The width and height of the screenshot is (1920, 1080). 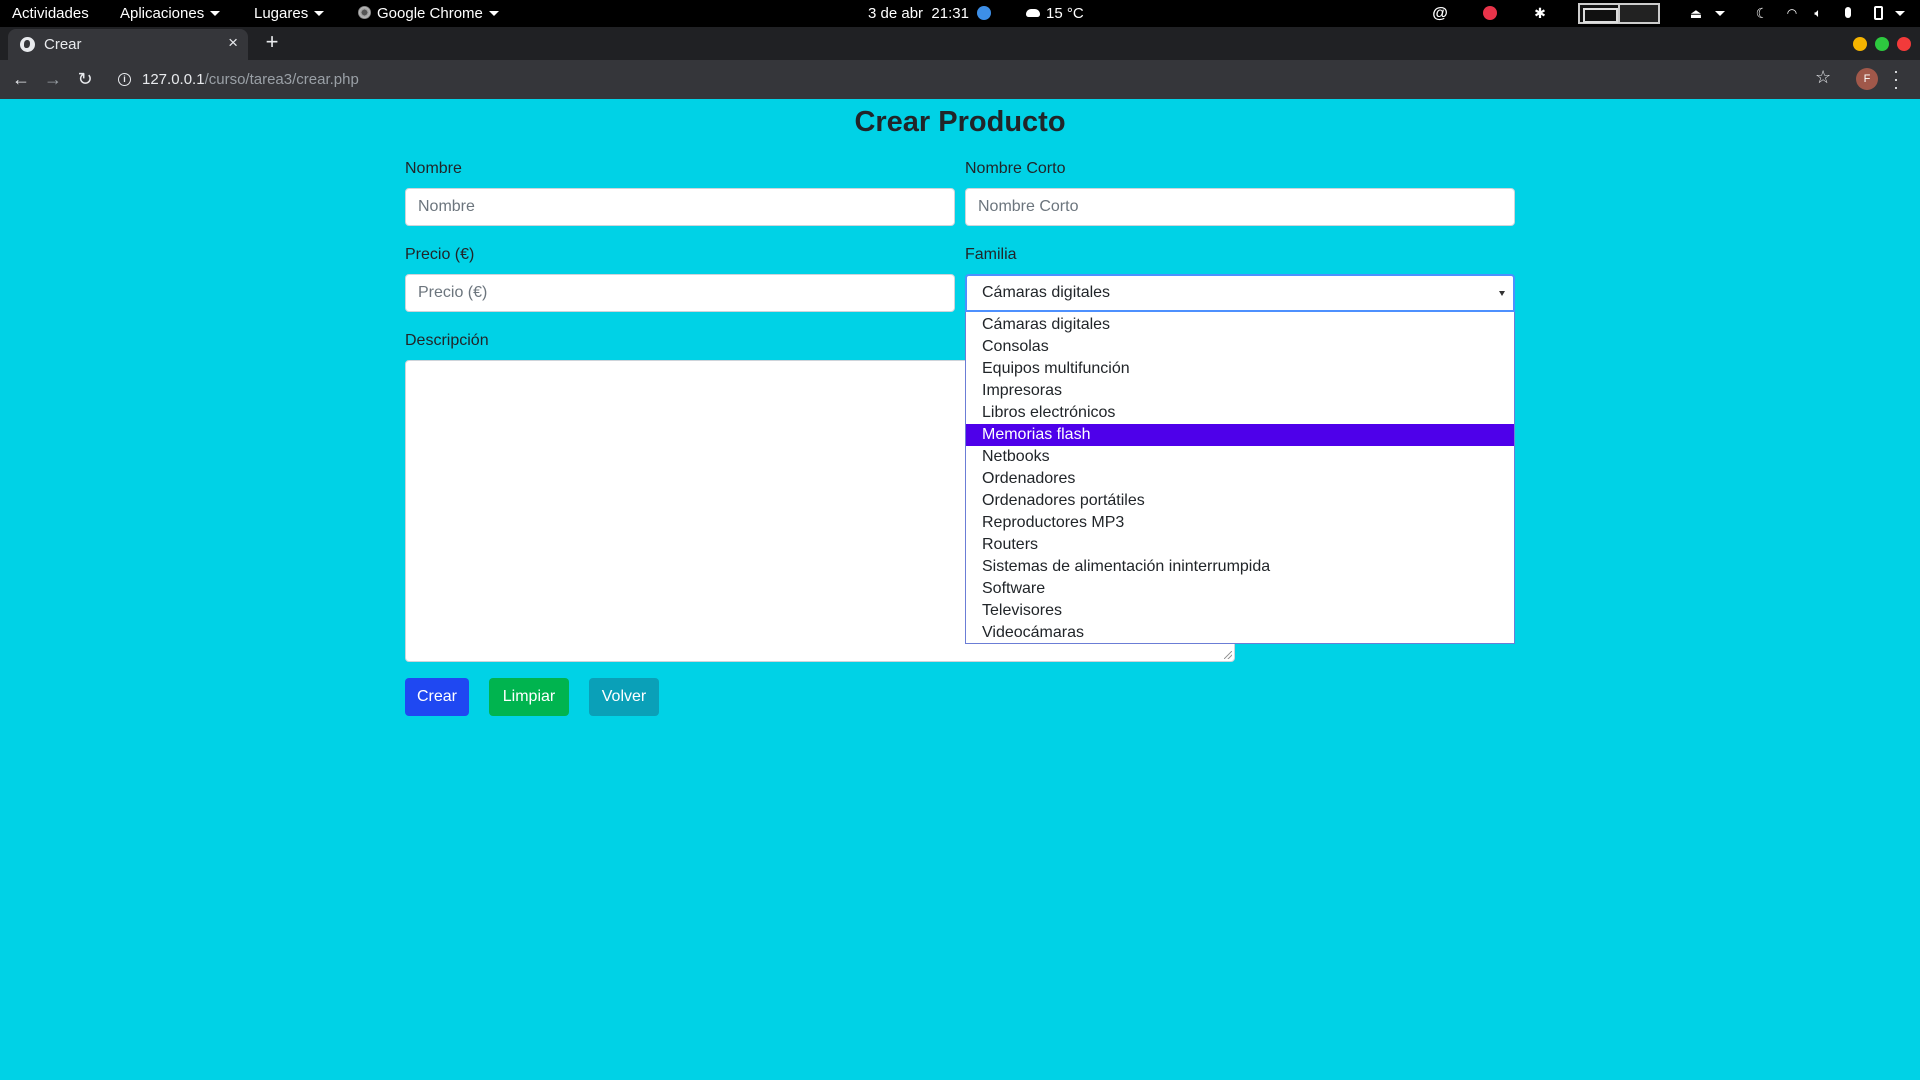 I want to click on familia-option: Sistemas de alimentación ininterrumpida, so click(x=1240, y=567).